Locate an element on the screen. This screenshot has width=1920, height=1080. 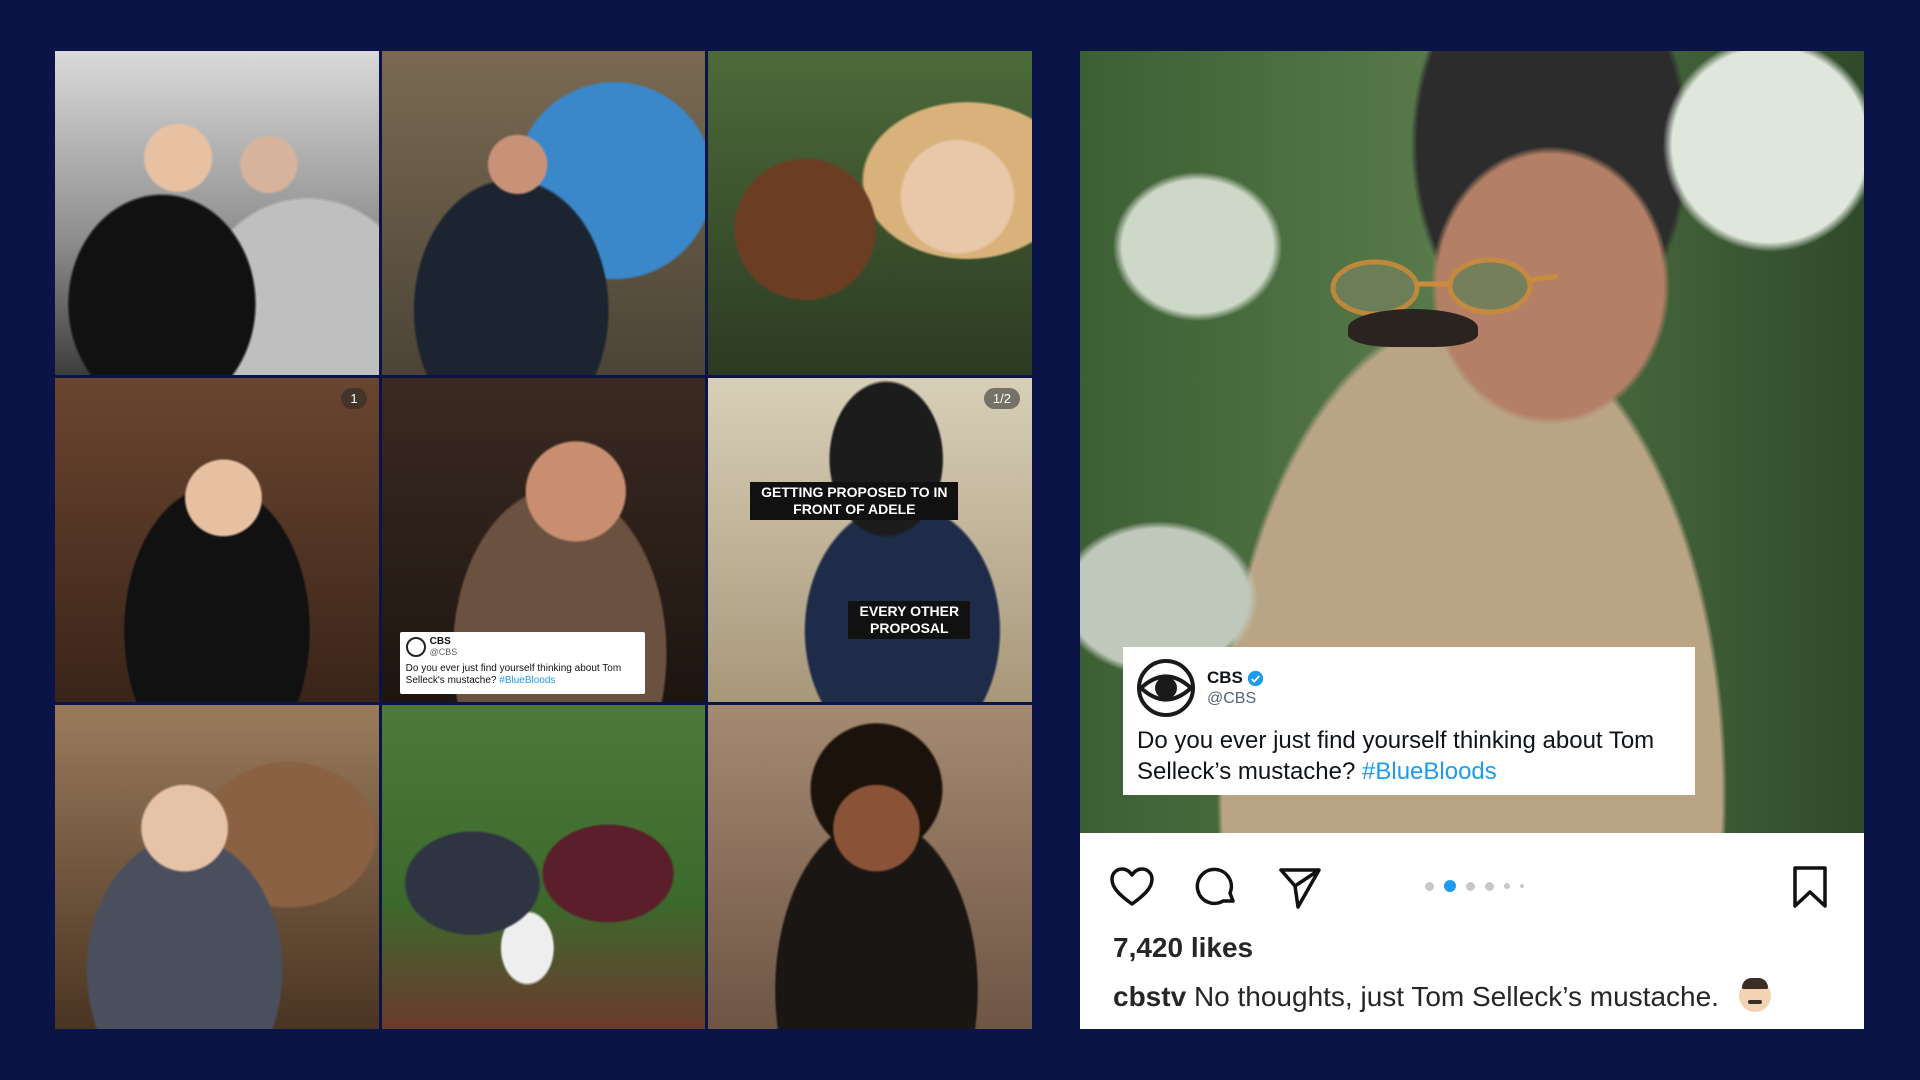
tile-survivor-host is located at coordinates (543, 213).